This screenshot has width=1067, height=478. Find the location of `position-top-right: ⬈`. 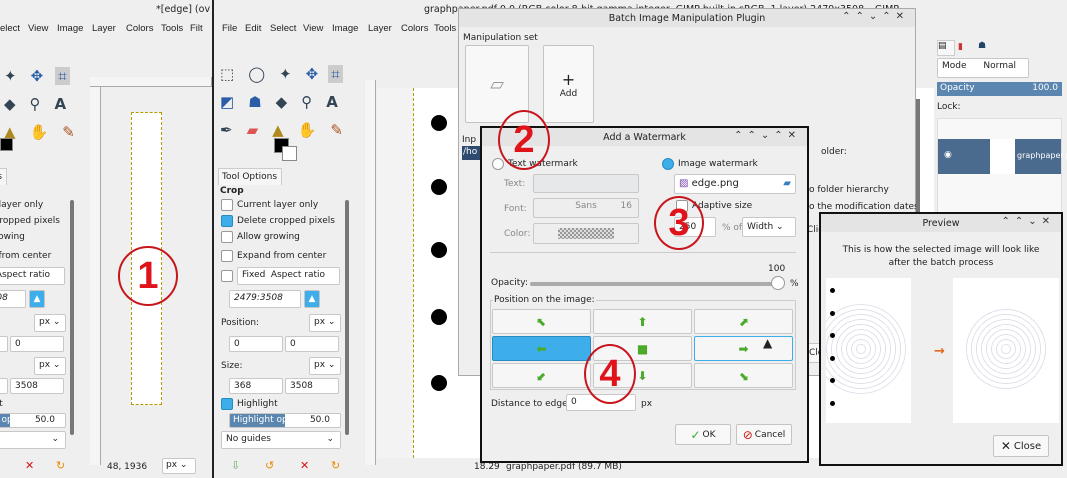

position-top-right: ⬈ is located at coordinates (743, 321).